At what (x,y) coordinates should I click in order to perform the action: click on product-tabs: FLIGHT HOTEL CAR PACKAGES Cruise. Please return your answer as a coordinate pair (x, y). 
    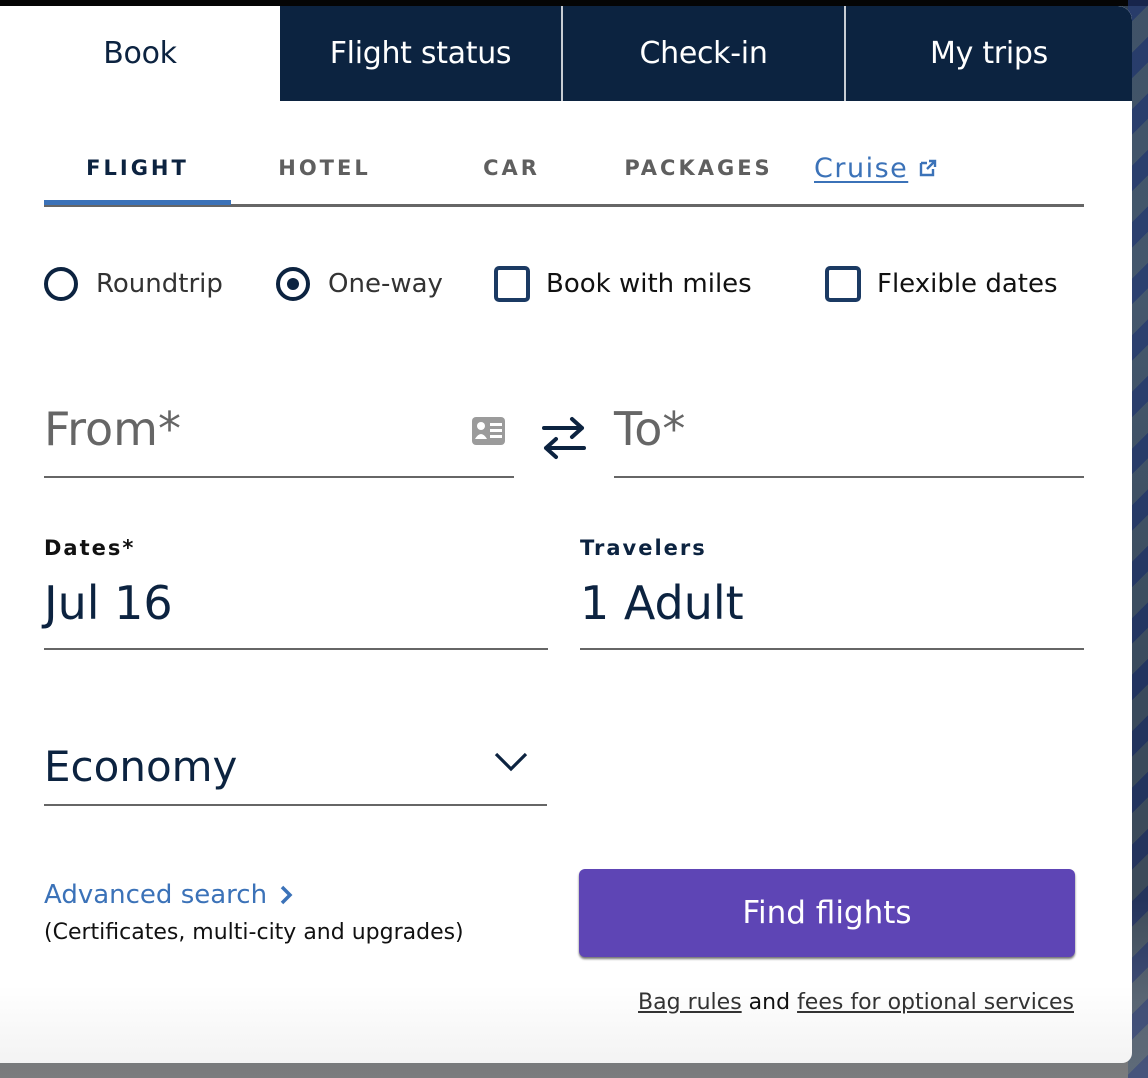
    Looking at the image, I should click on (564, 170).